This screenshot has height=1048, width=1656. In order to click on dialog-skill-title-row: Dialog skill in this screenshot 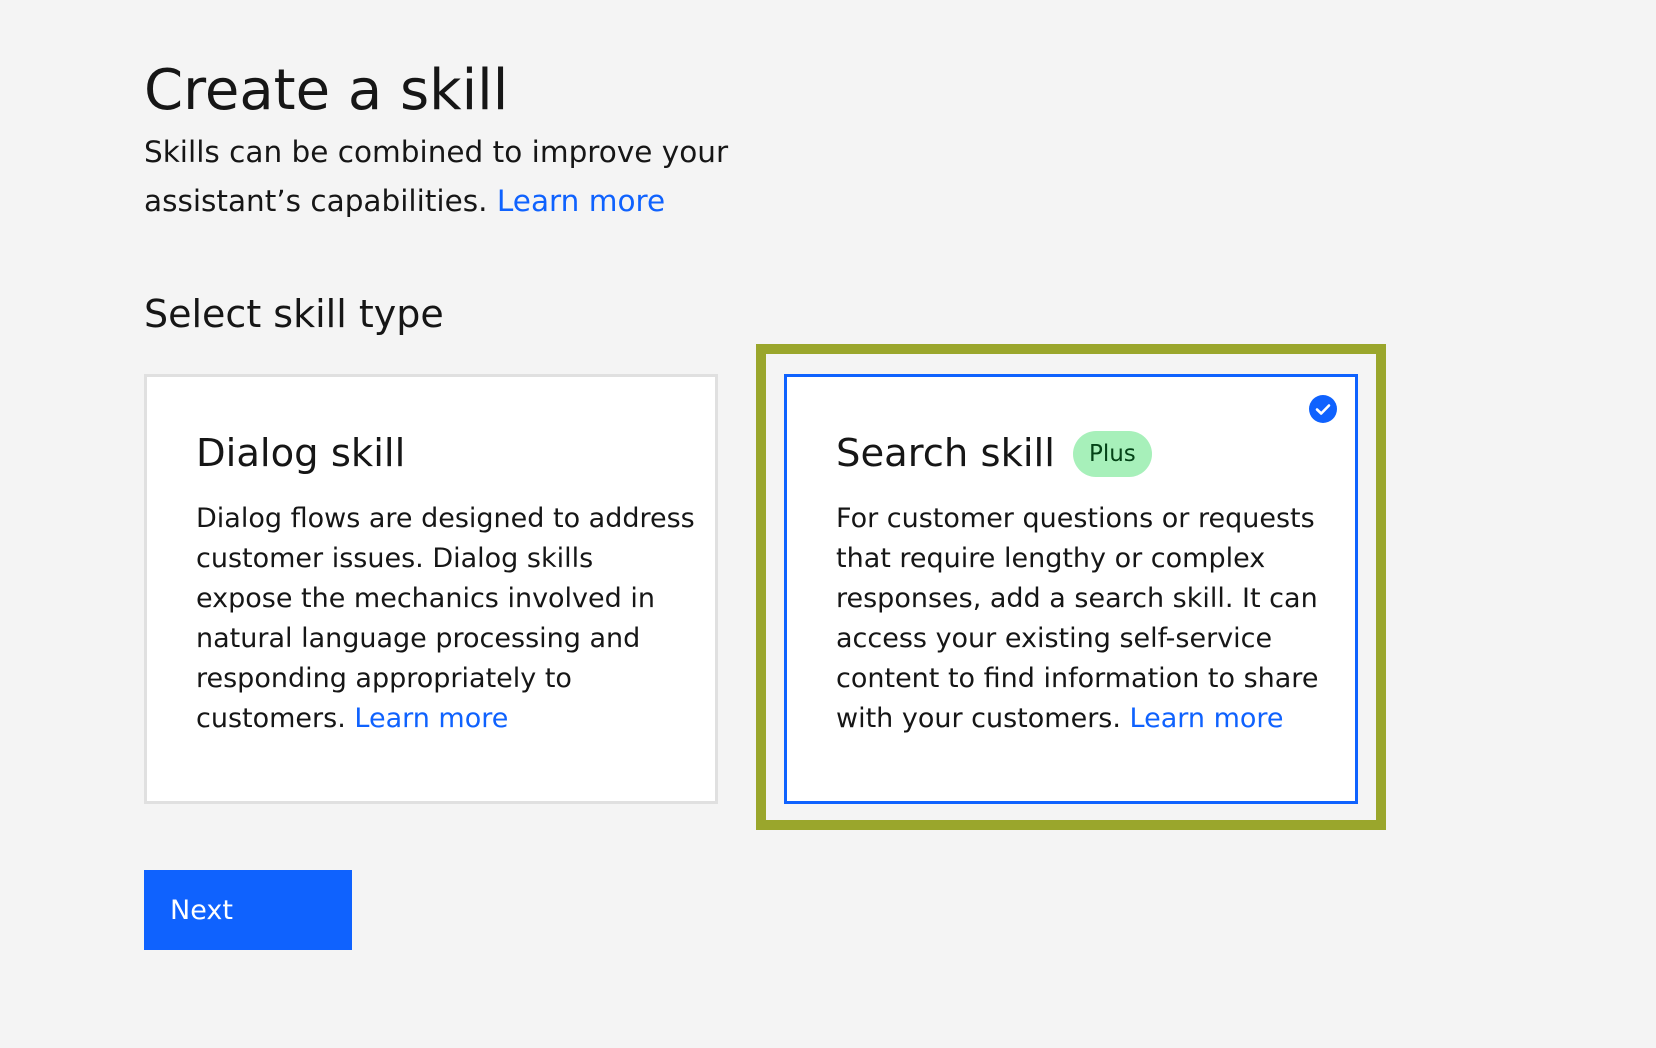, I will do `click(300, 454)`.